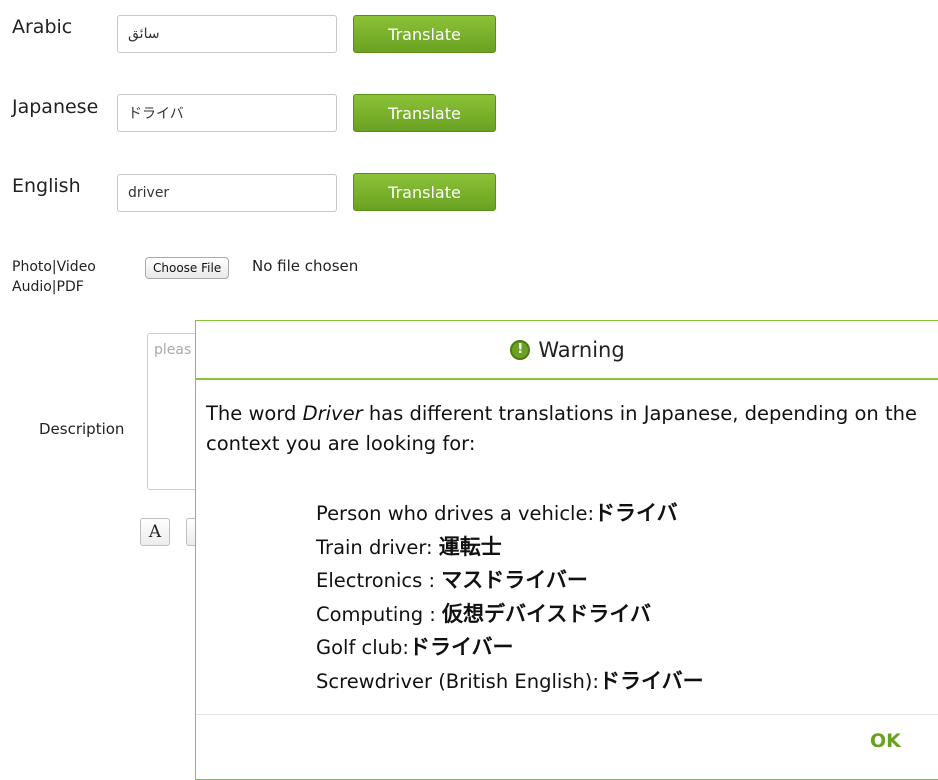 Image resolution: width=938 pixels, height=780 pixels. I want to click on arabic-label: Arabic, so click(42, 27).